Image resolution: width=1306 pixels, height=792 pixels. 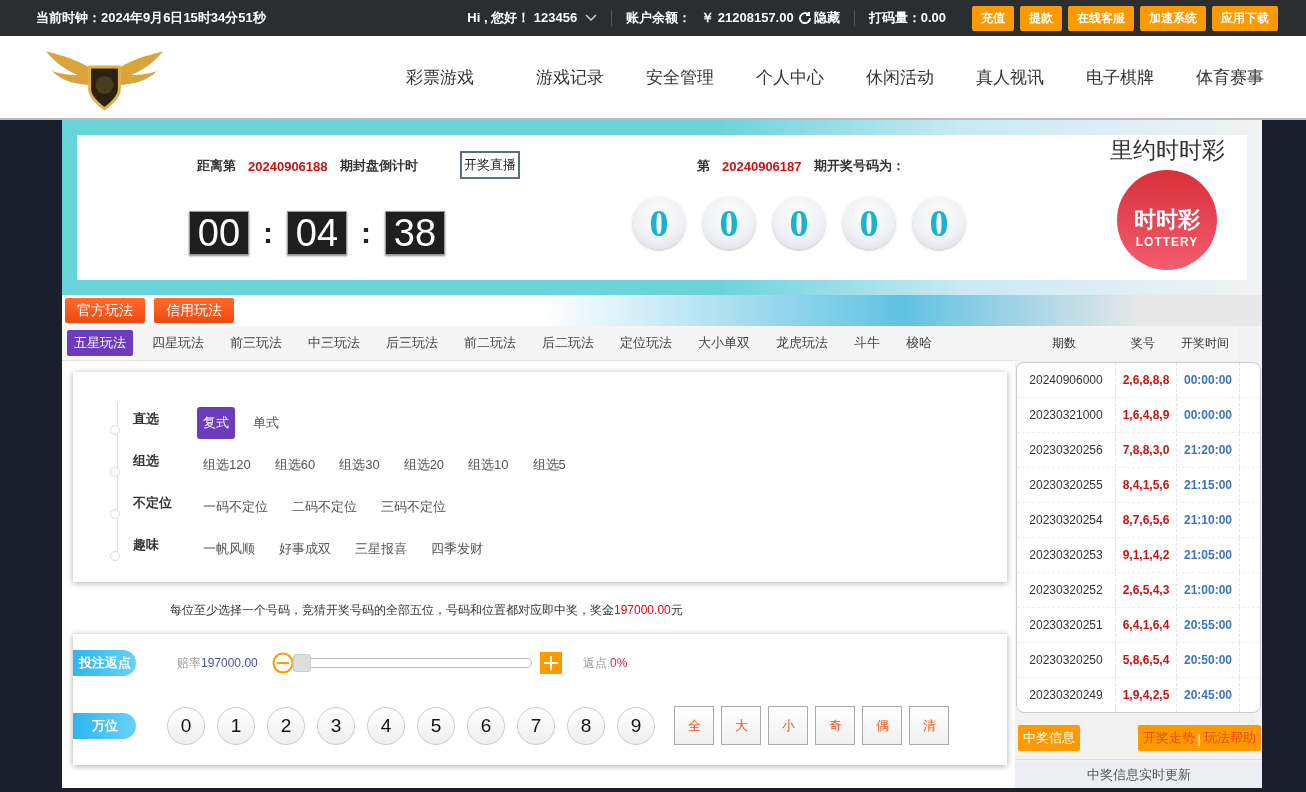 I want to click on numbers-cell: 6,4,1,6,4, so click(x=1146, y=625).